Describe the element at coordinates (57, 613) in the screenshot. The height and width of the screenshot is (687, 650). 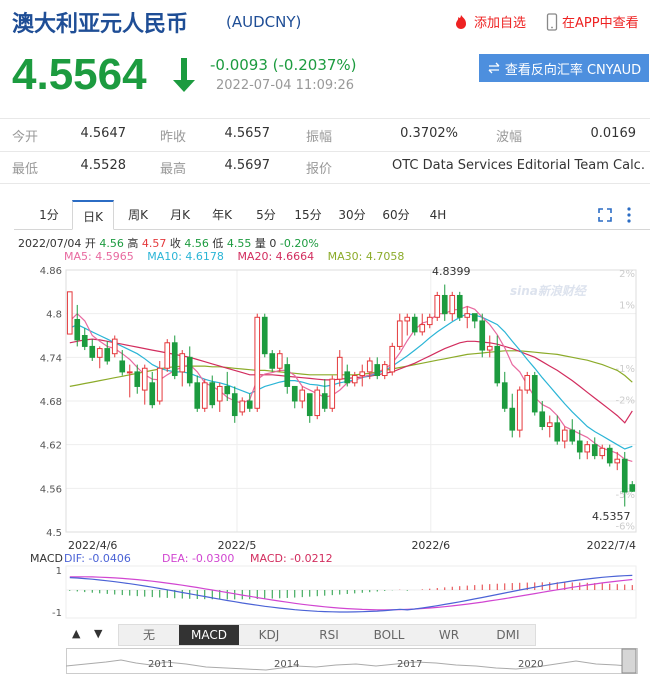
I see `macd-tick: -1` at that location.